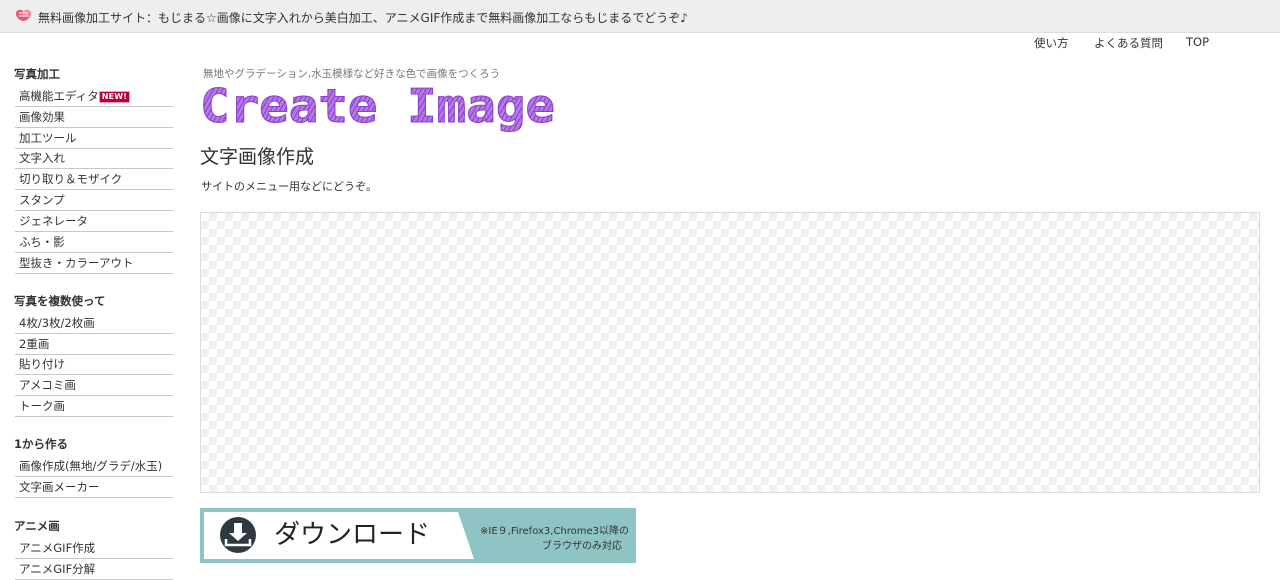 The image size is (1280, 580). I want to click on nav-faq: よくある質問, so click(1128, 43).